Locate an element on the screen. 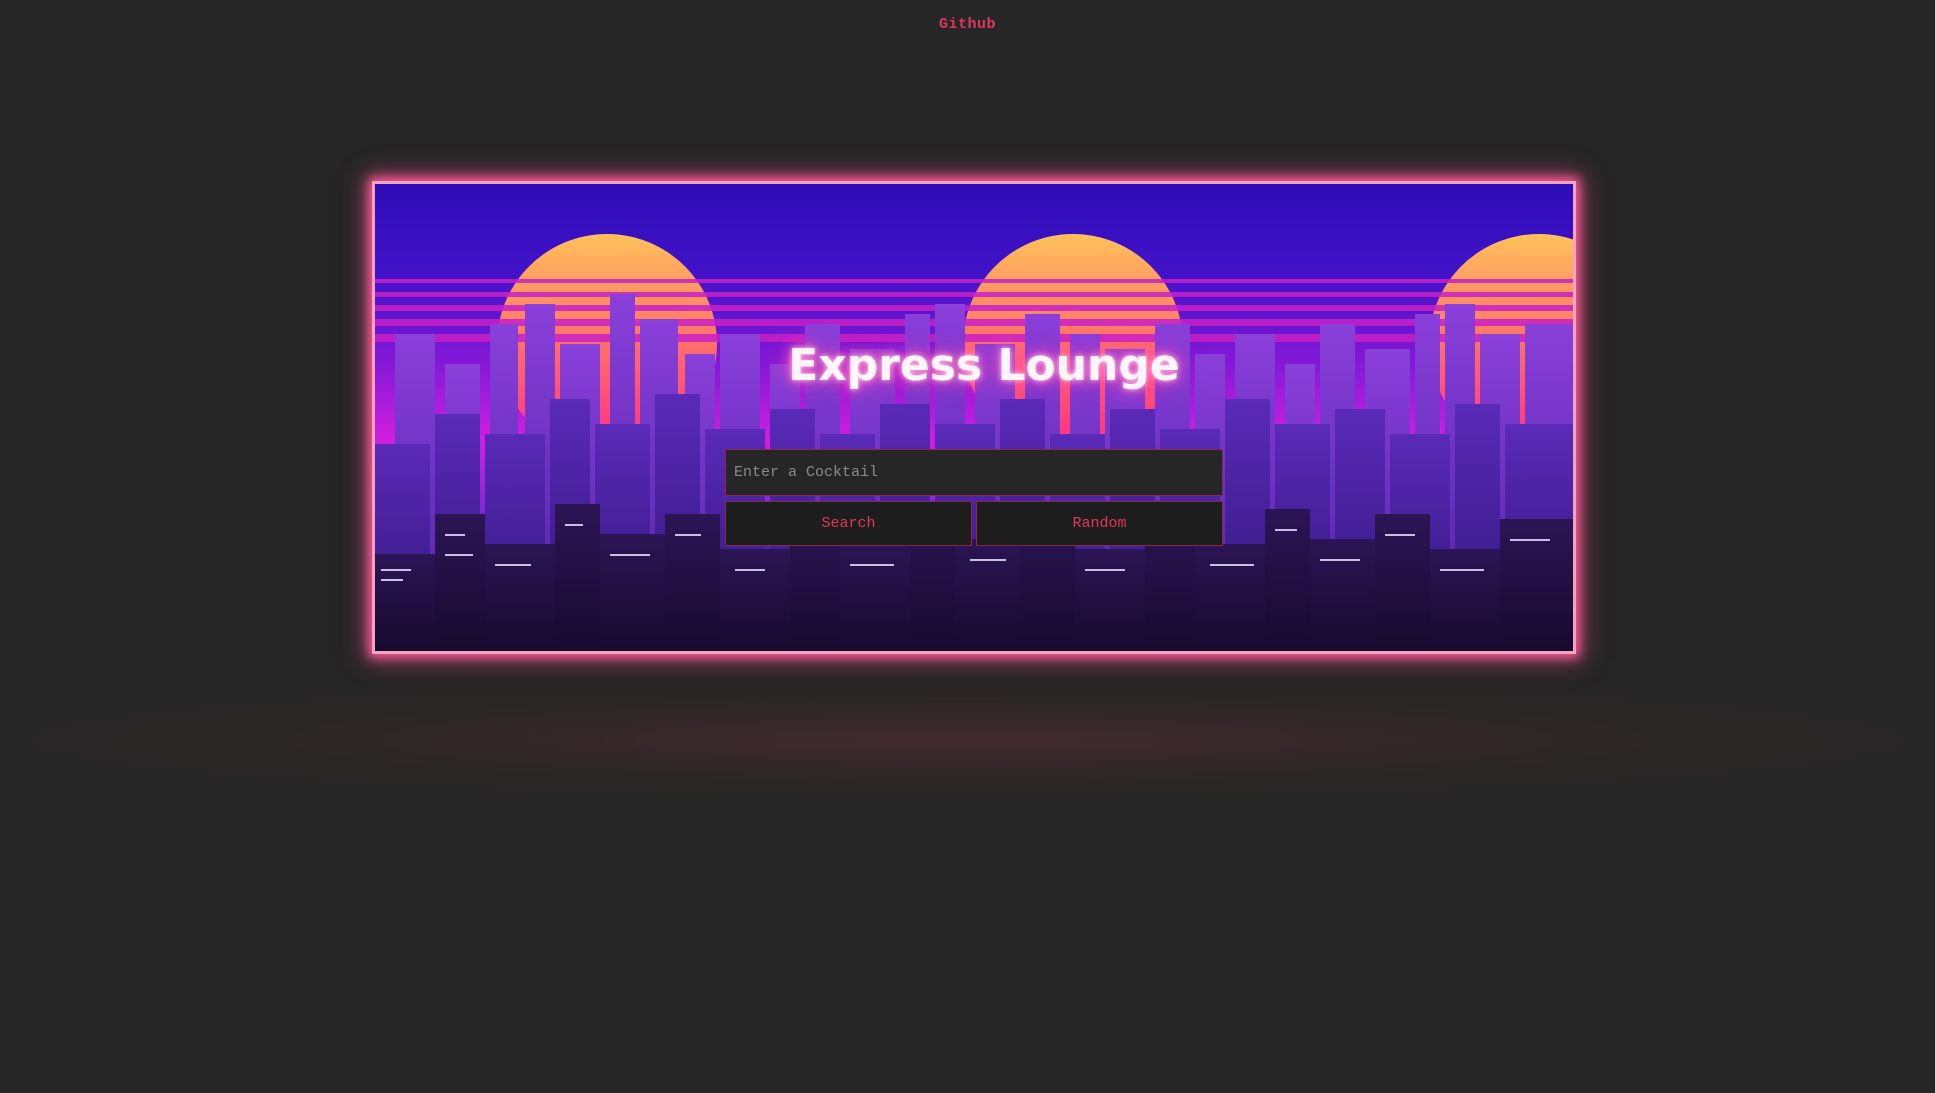 The width and height of the screenshot is (1935, 1093). github-link: Github is located at coordinates (967, 24).